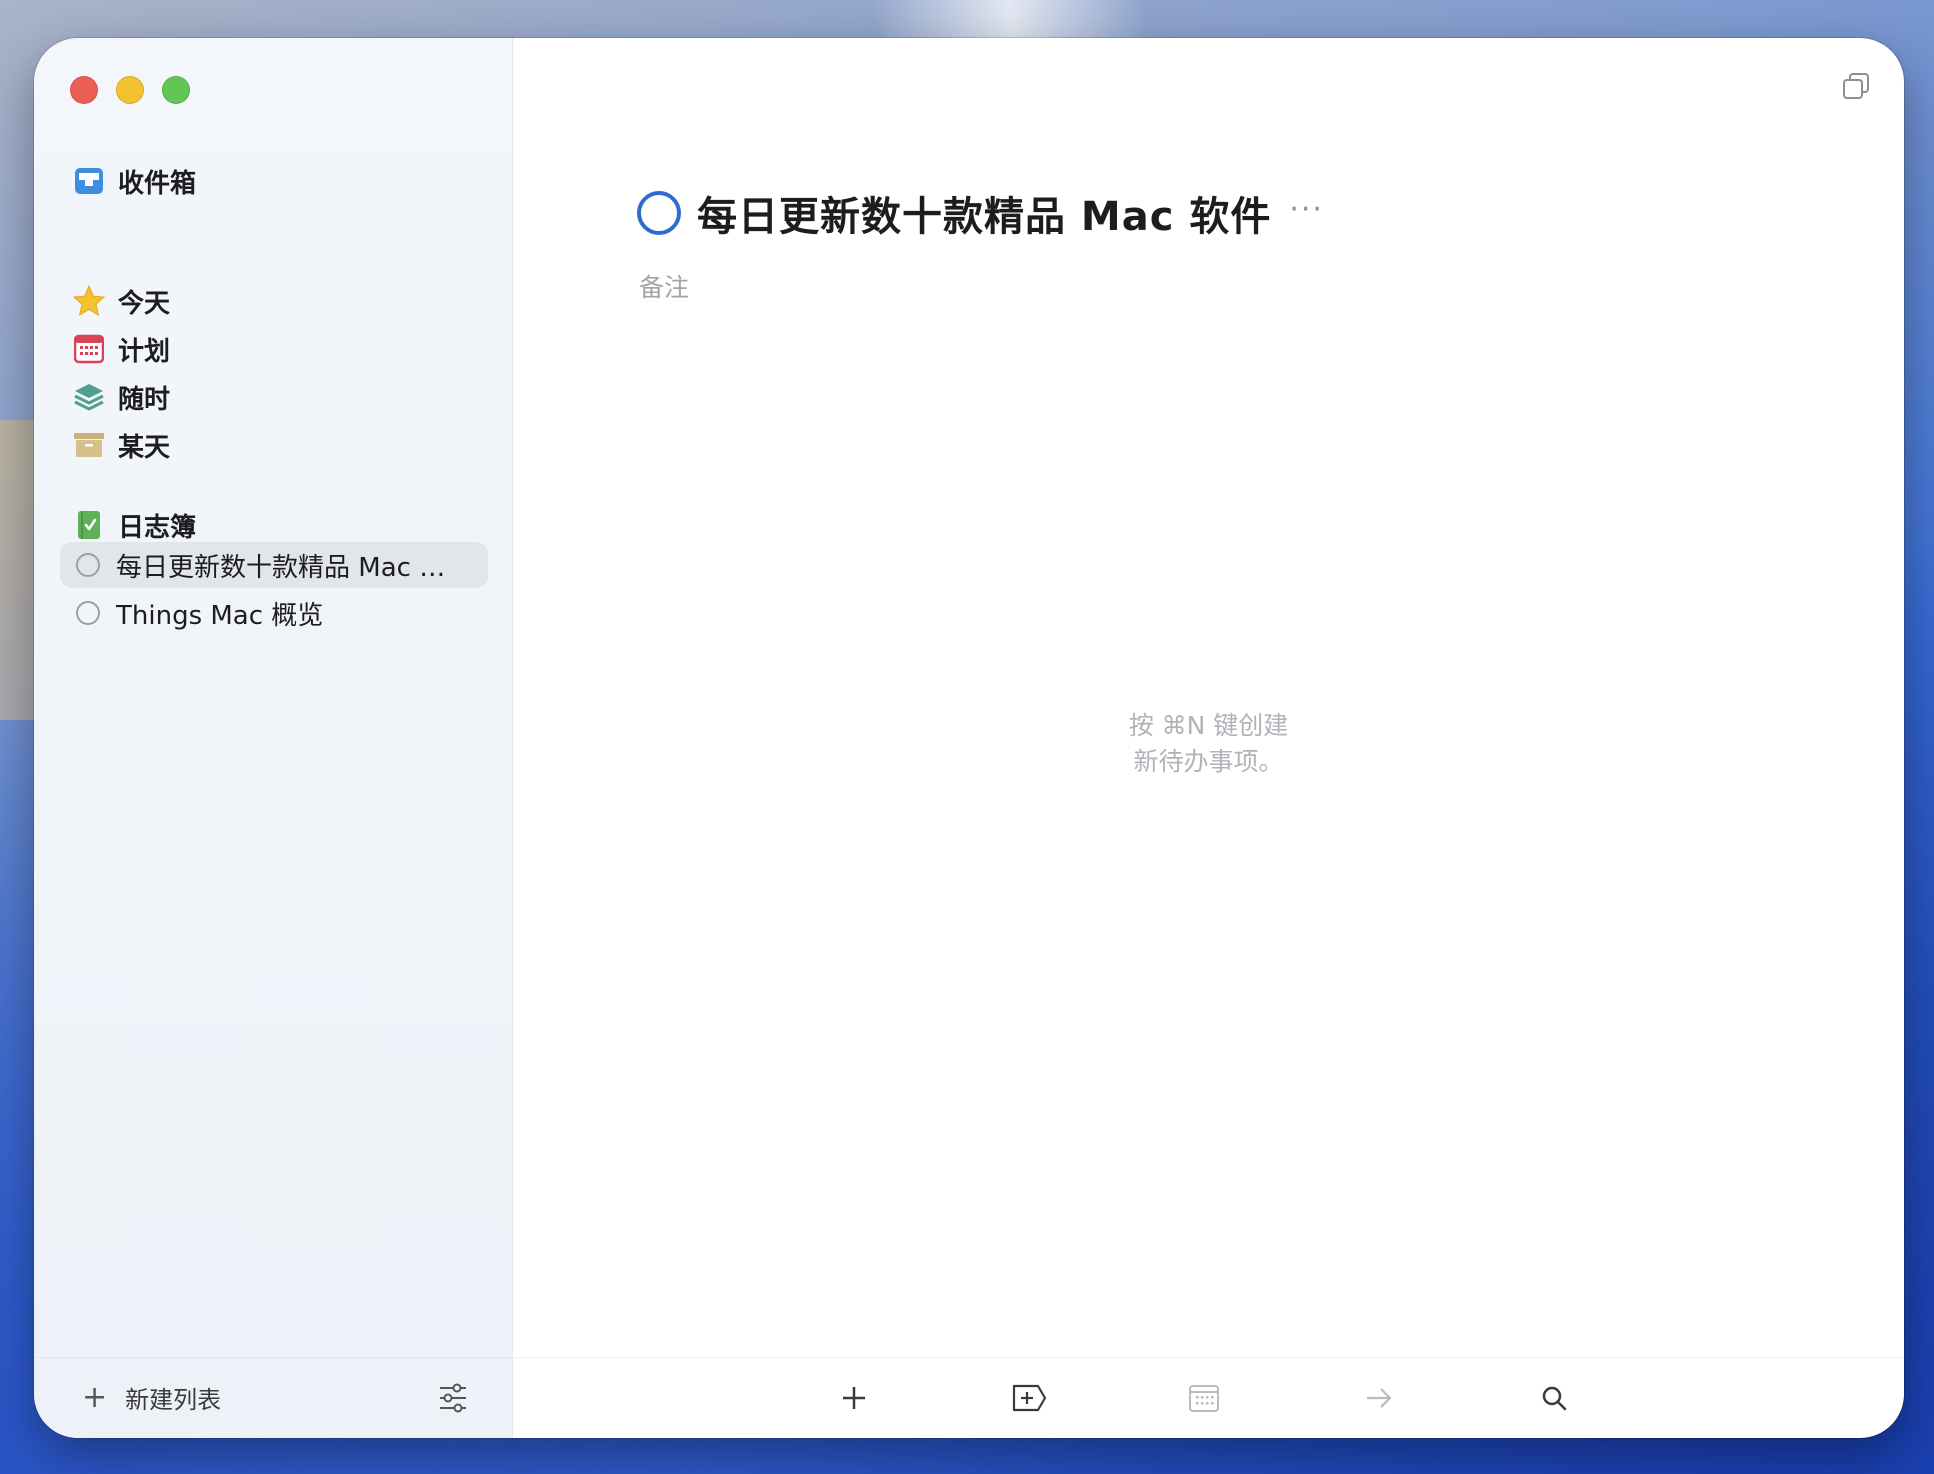 The height and width of the screenshot is (1474, 1934). Describe the element at coordinates (89, 181) in the screenshot. I see `inbox-icon` at that location.